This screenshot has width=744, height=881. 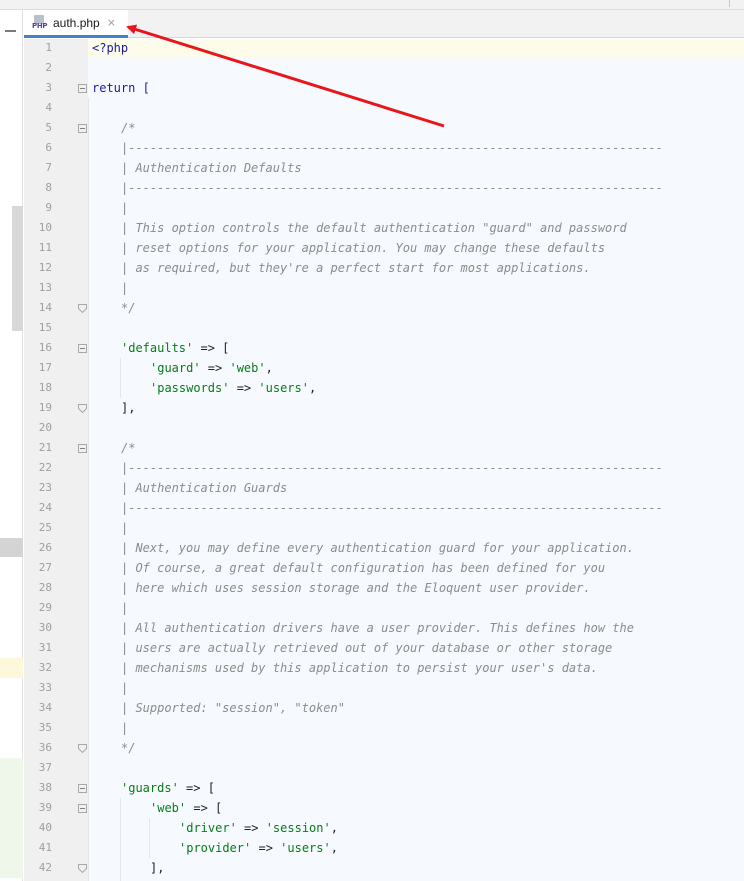 I want to click on code-line: 23 | Authentication Guards, so click(x=384, y=488).